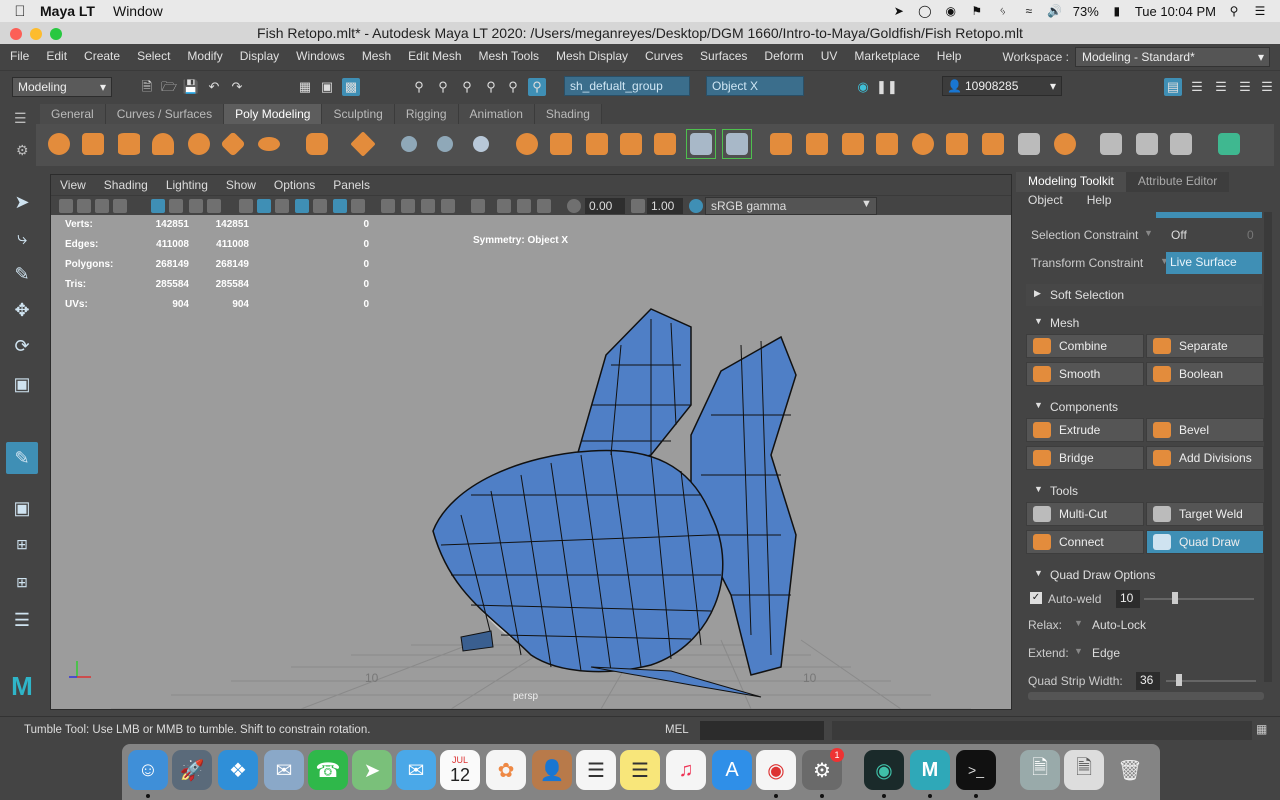 This screenshot has width=1280, height=800. What do you see at coordinates (638, 206) in the screenshot?
I see `gamma-icon` at bounding box center [638, 206].